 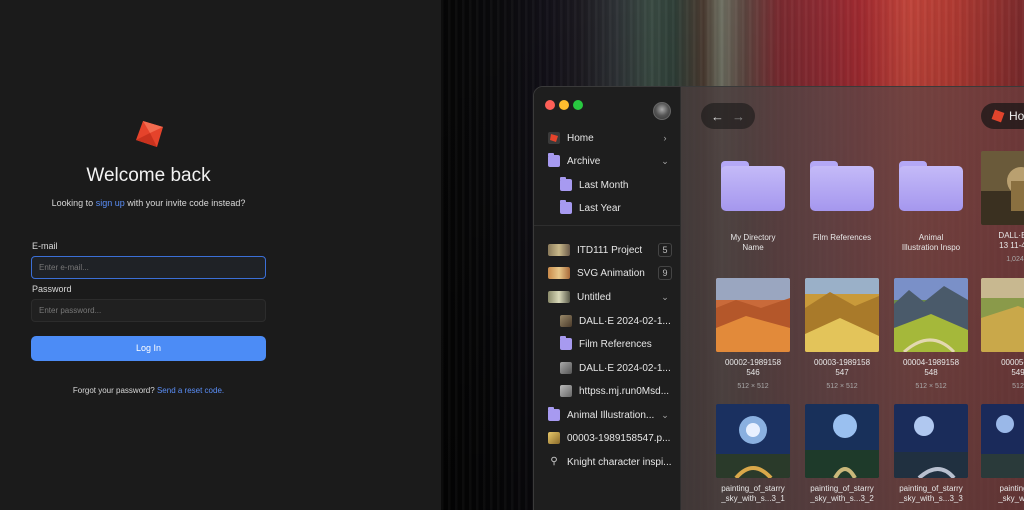 What do you see at coordinates (613, 185) in the screenshot?
I see `sidebar-item-last-month: Last Month` at bounding box center [613, 185].